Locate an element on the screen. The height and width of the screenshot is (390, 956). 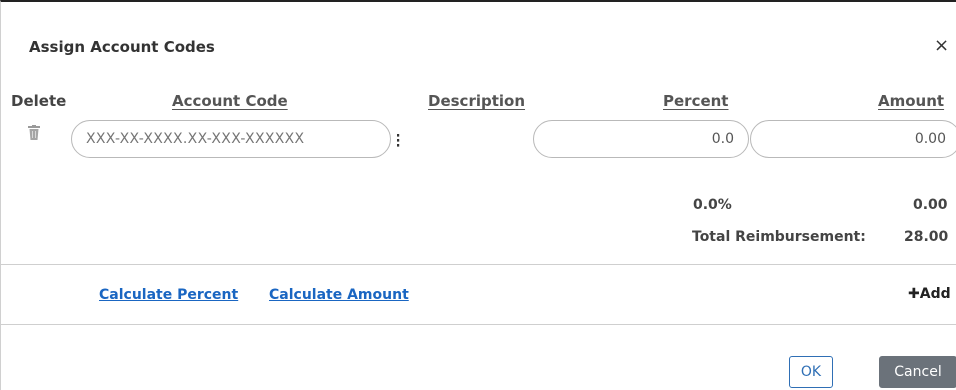
header-percent: Percent is located at coordinates (695, 101).